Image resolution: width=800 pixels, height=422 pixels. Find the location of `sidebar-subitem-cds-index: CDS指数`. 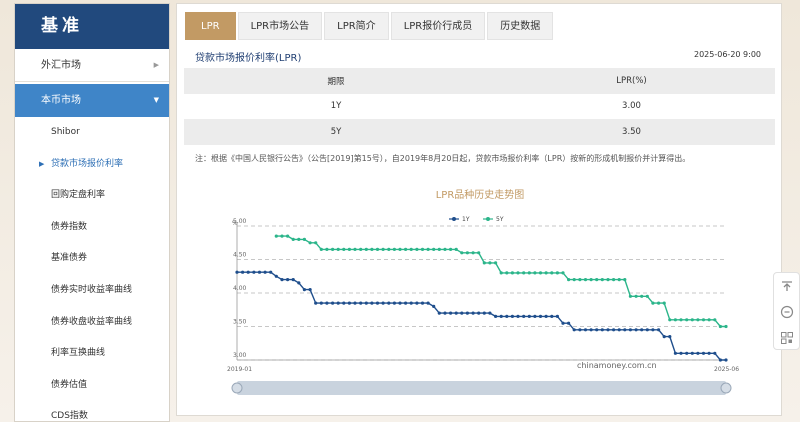

sidebar-subitem-cds-index: CDS指数 is located at coordinates (92, 411).